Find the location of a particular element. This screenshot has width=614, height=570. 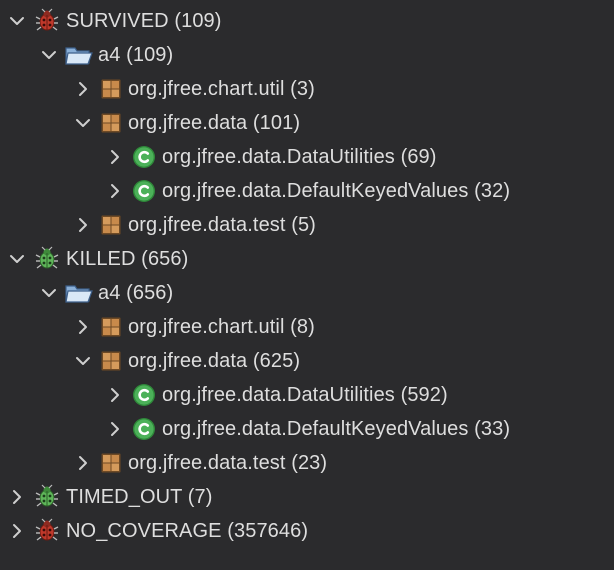

tree-node-label: org.jfree.data (625) is located at coordinates (214, 360).